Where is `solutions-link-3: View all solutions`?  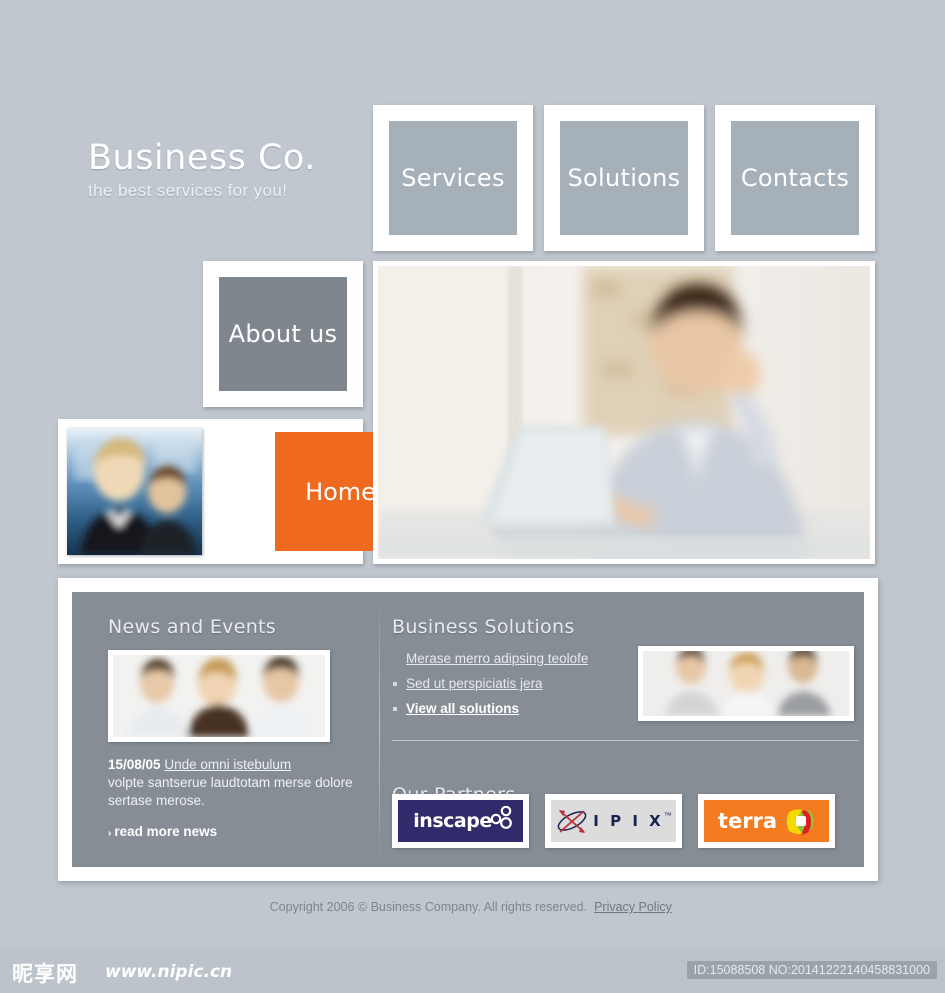
solutions-link-3: View all solutions is located at coordinates (462, 708).